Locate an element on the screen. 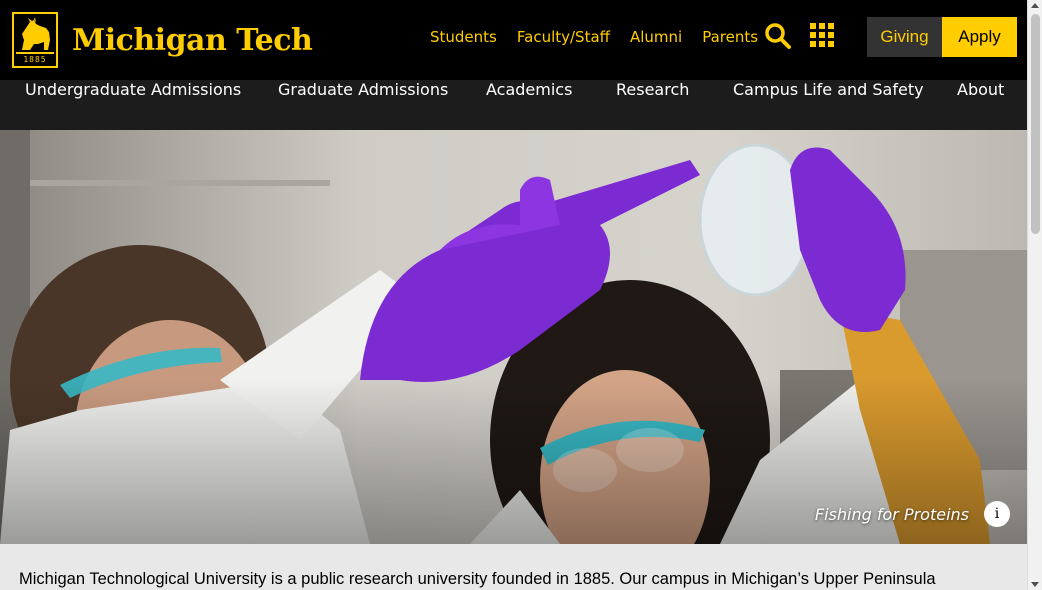  scrollbar-thumb is located at coordinates (1035, 124).